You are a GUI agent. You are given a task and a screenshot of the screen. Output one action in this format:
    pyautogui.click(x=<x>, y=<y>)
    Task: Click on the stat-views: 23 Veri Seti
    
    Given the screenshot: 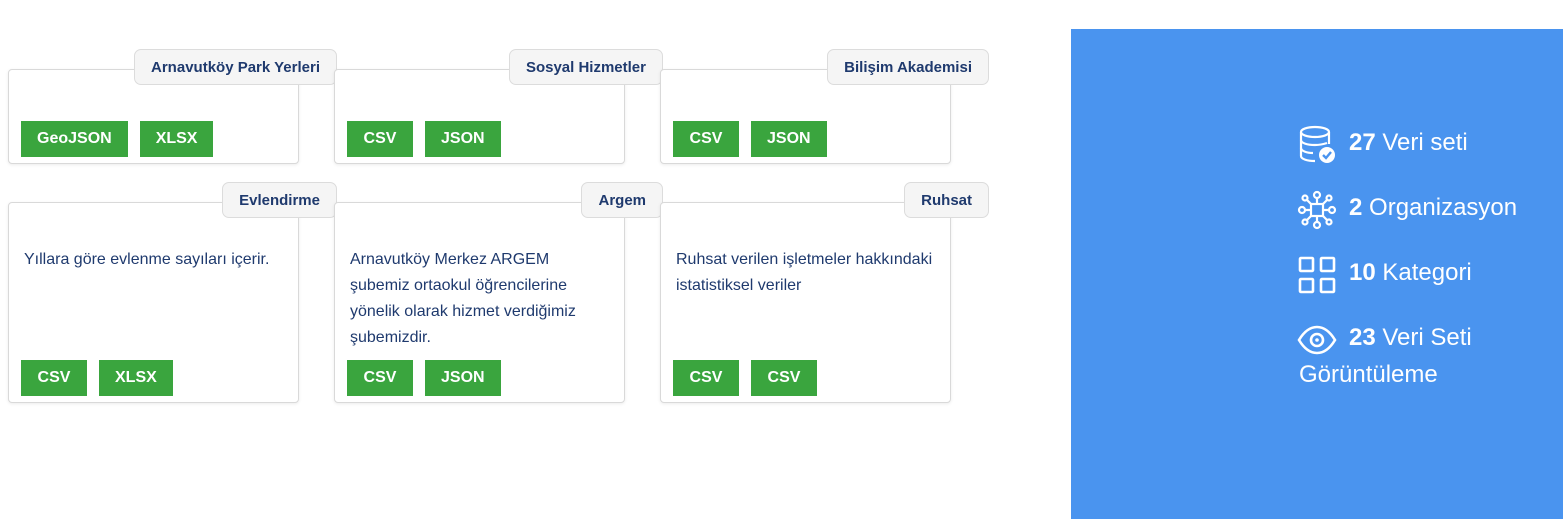 What is the action you would take?
    pyautogui.click(x=1384, y=340)
    